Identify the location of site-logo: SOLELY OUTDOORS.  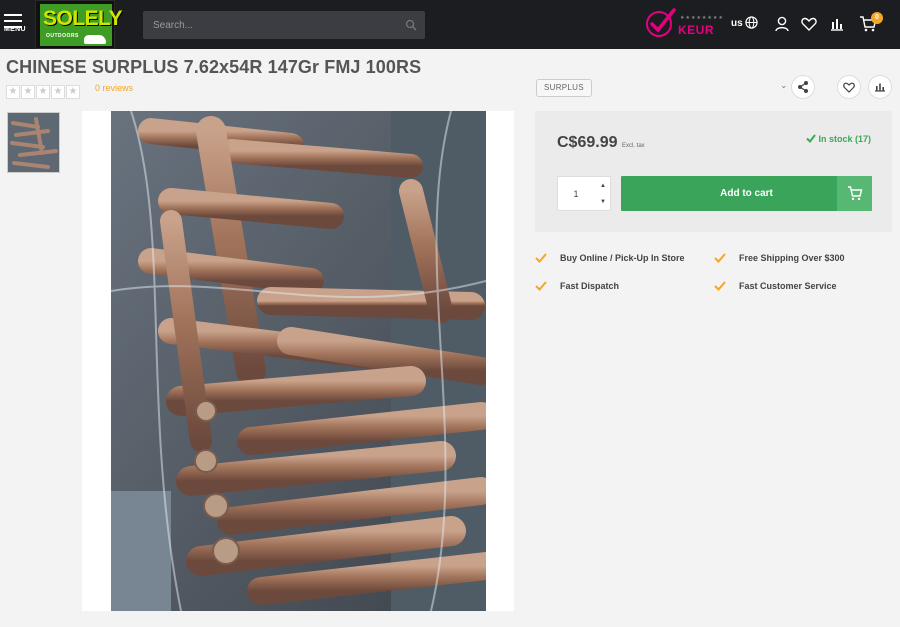
(79, 24).